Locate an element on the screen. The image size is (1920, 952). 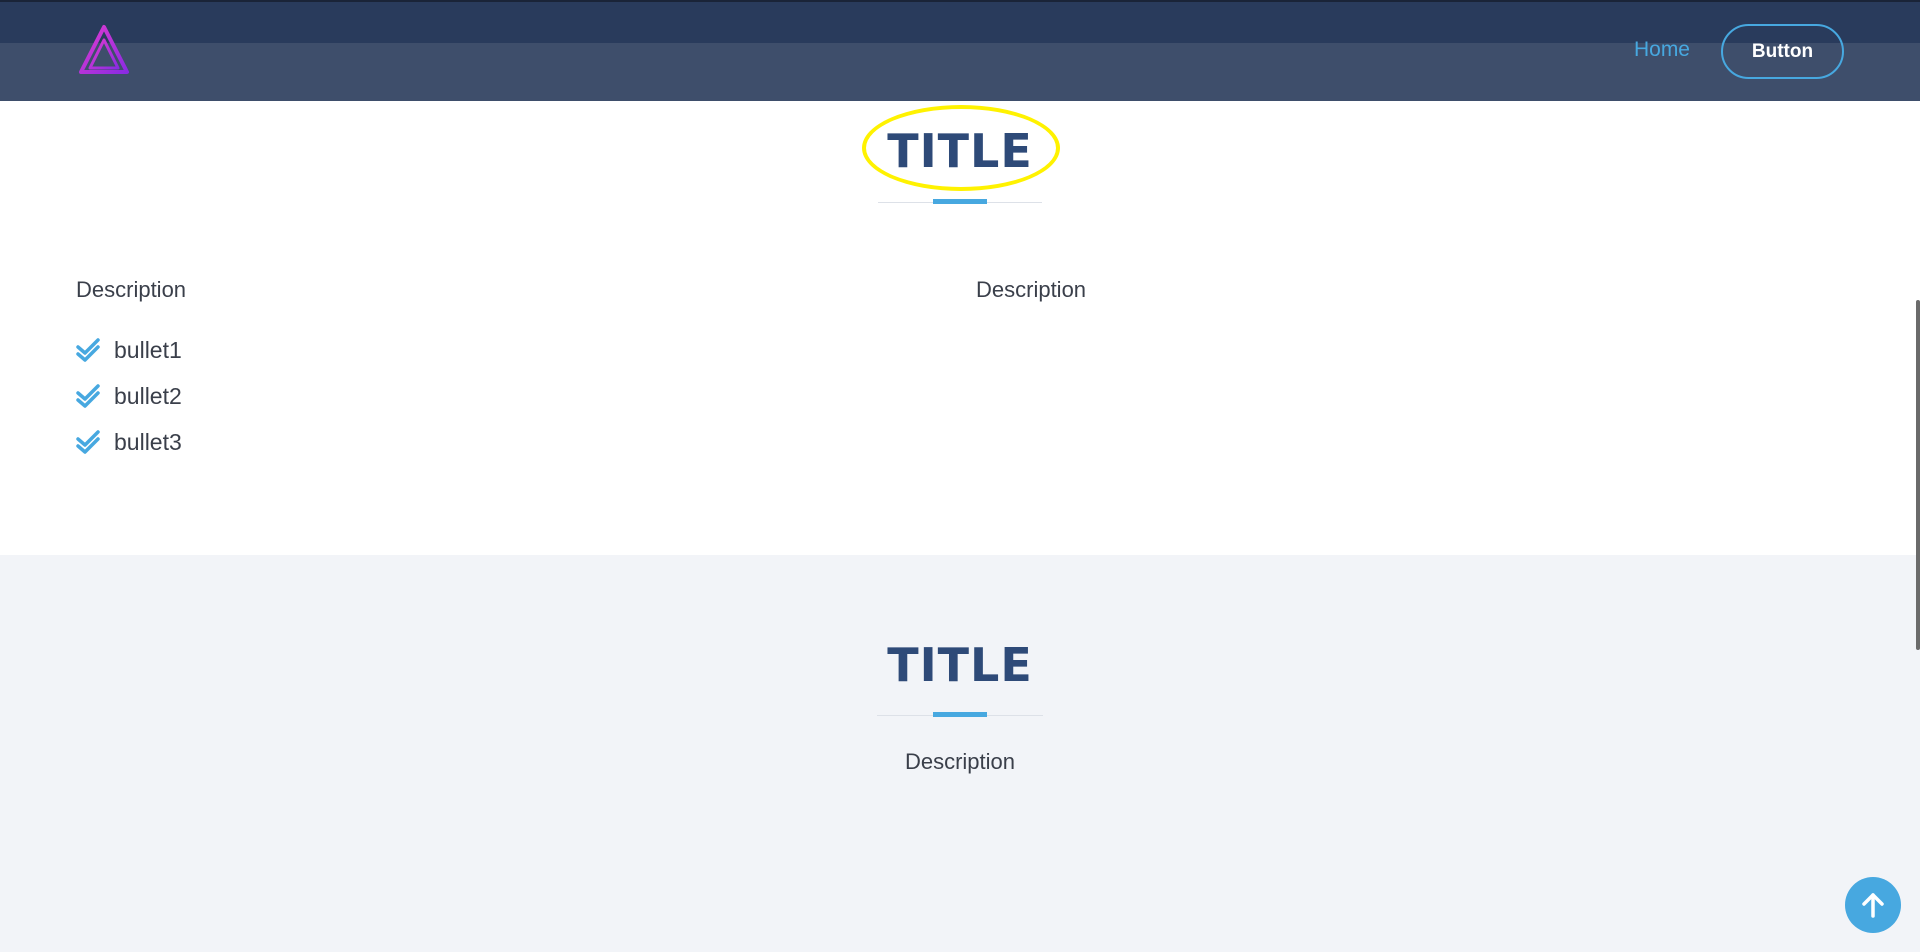
scrollbar-thumb is located at coordinates (1918, 475).